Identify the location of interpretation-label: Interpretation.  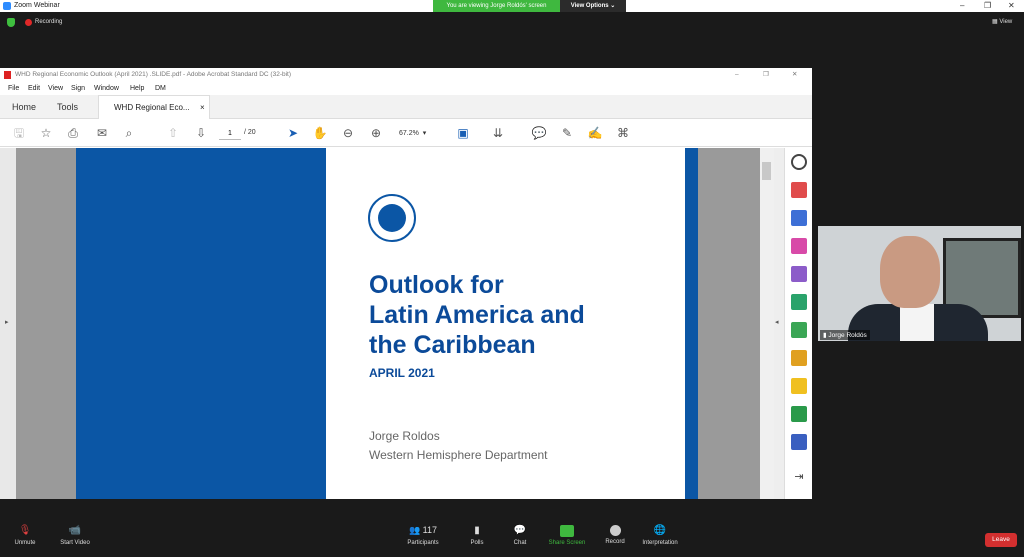
(660, 543).